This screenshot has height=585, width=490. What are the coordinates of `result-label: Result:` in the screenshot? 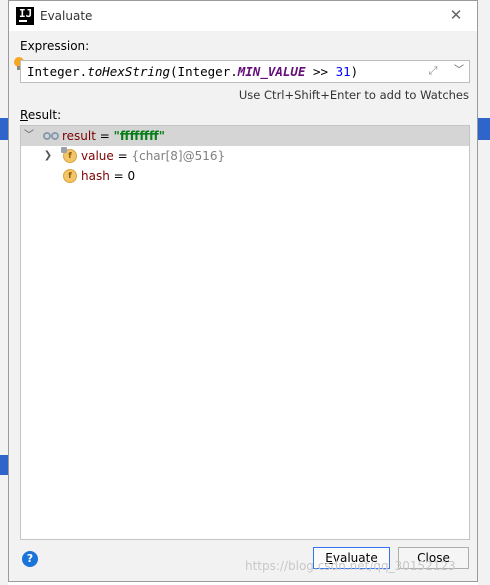 It's located at (40, 115).